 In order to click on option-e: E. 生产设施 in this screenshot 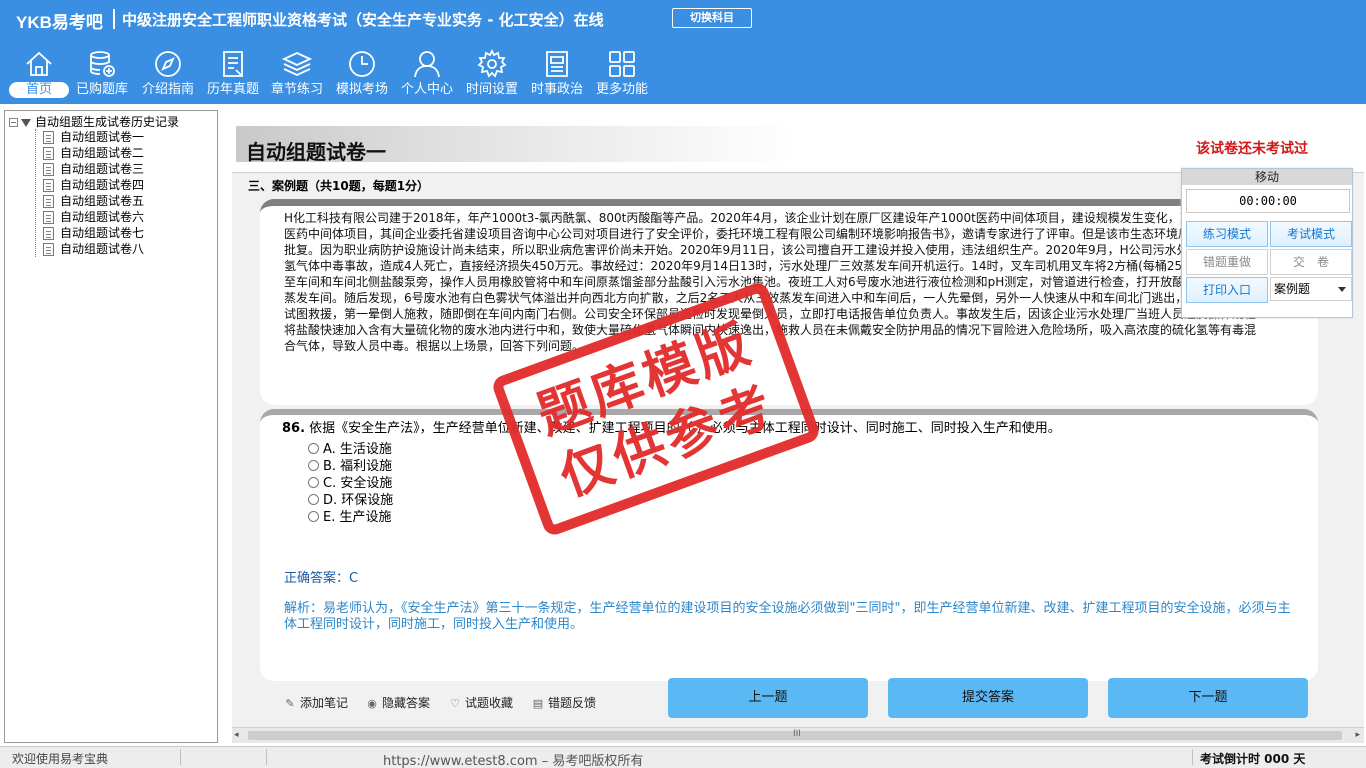, I will do `click(349, 517)`.